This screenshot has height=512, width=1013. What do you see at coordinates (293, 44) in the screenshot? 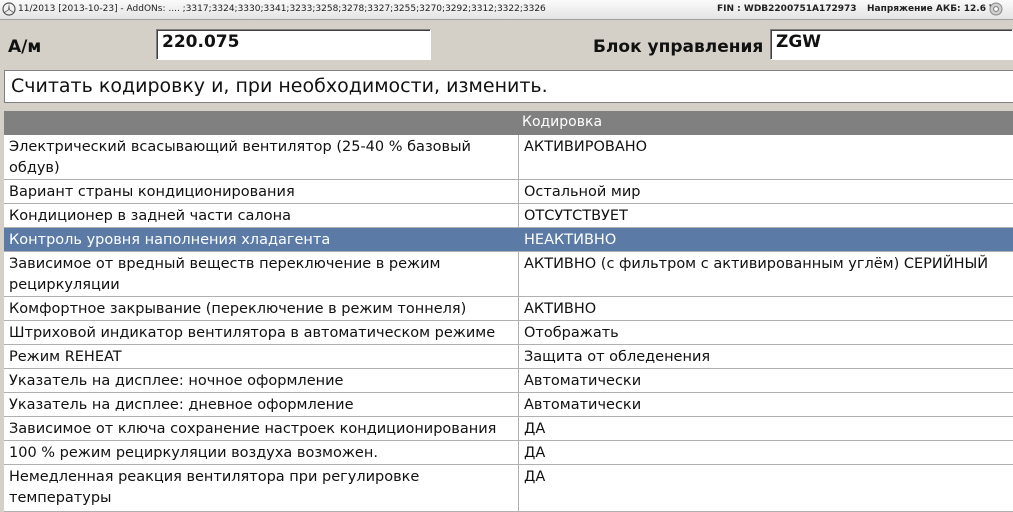
I see `vehicle-model-field: 220.075` at bounding box center [293, 44].